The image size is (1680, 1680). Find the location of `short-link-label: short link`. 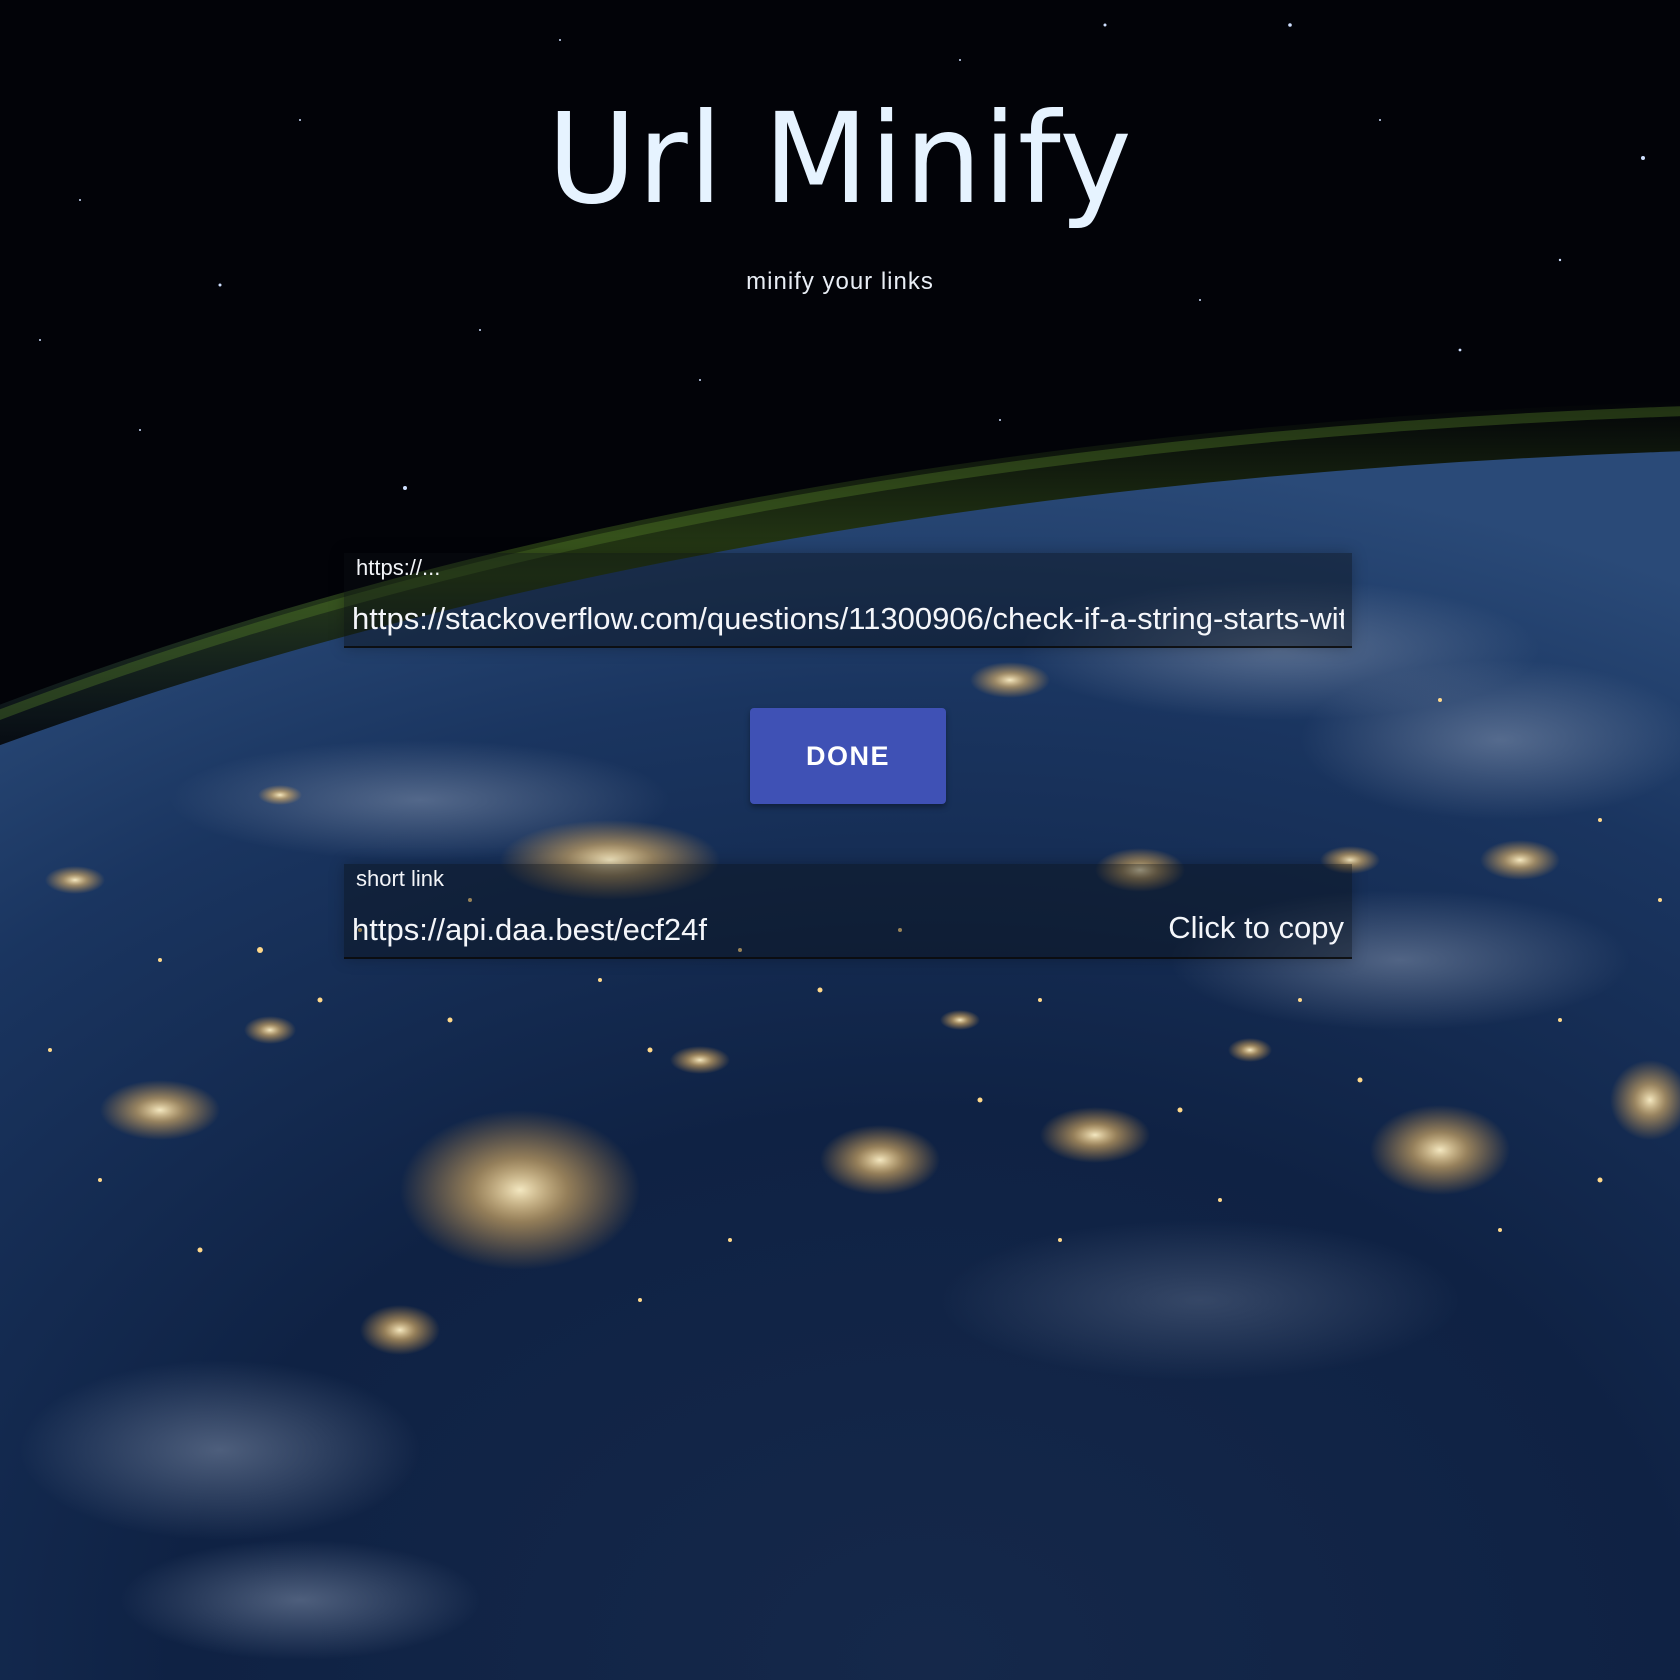

short-link-label: short link is located at coordinates (400, 878).